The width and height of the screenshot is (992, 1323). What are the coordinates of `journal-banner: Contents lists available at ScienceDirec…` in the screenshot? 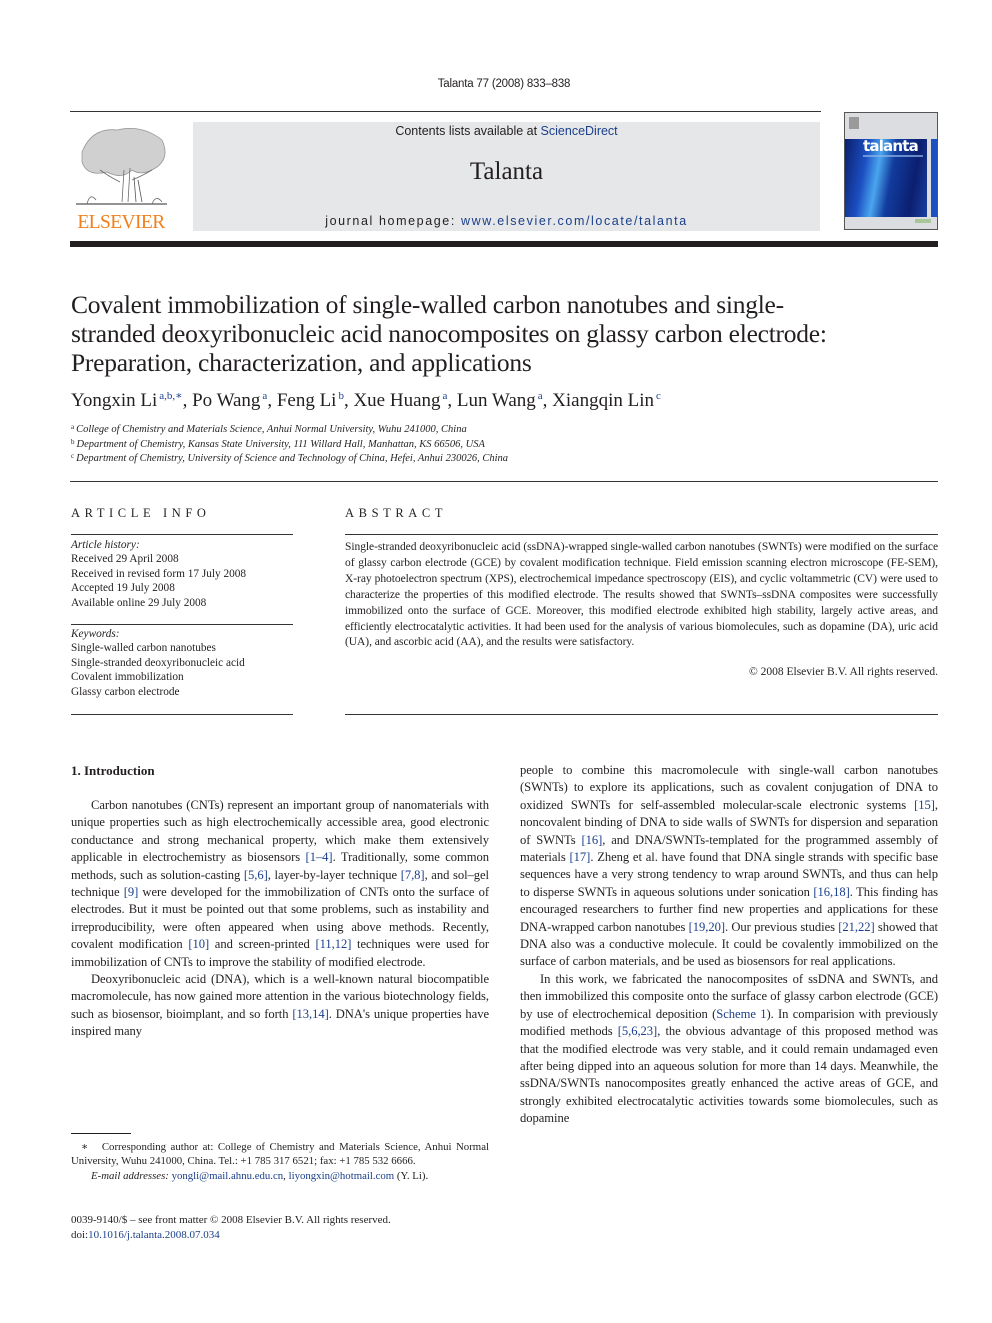 It's located at (506, 176).